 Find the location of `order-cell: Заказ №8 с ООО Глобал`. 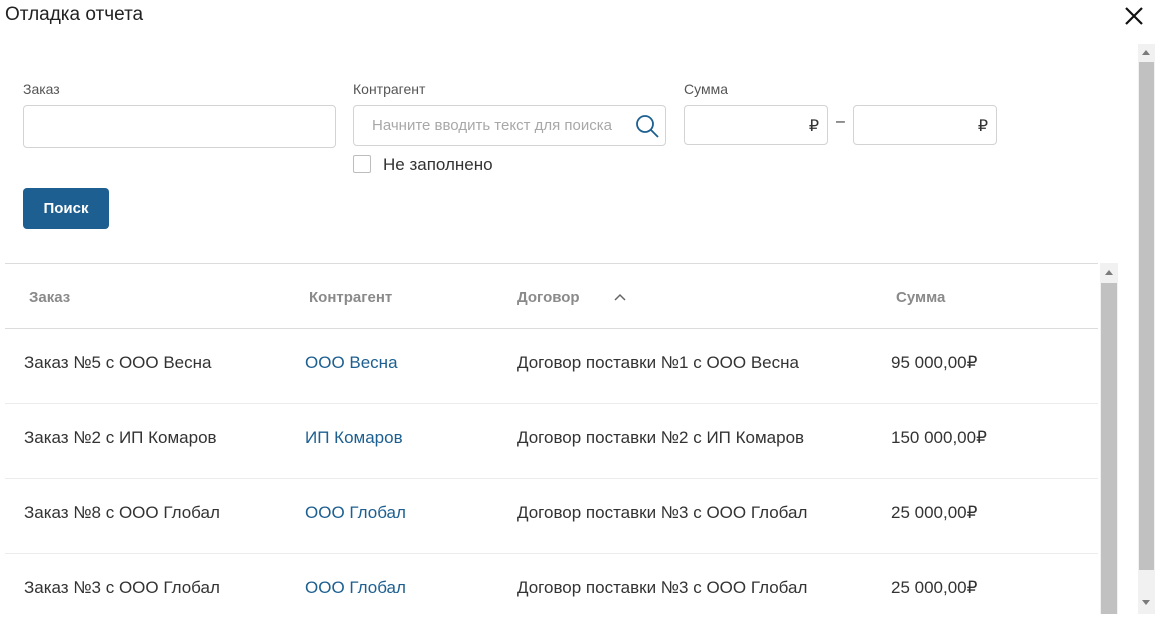

order-cell: Заказ №8 с ООО Глобал is located at coordinates (122, 512).